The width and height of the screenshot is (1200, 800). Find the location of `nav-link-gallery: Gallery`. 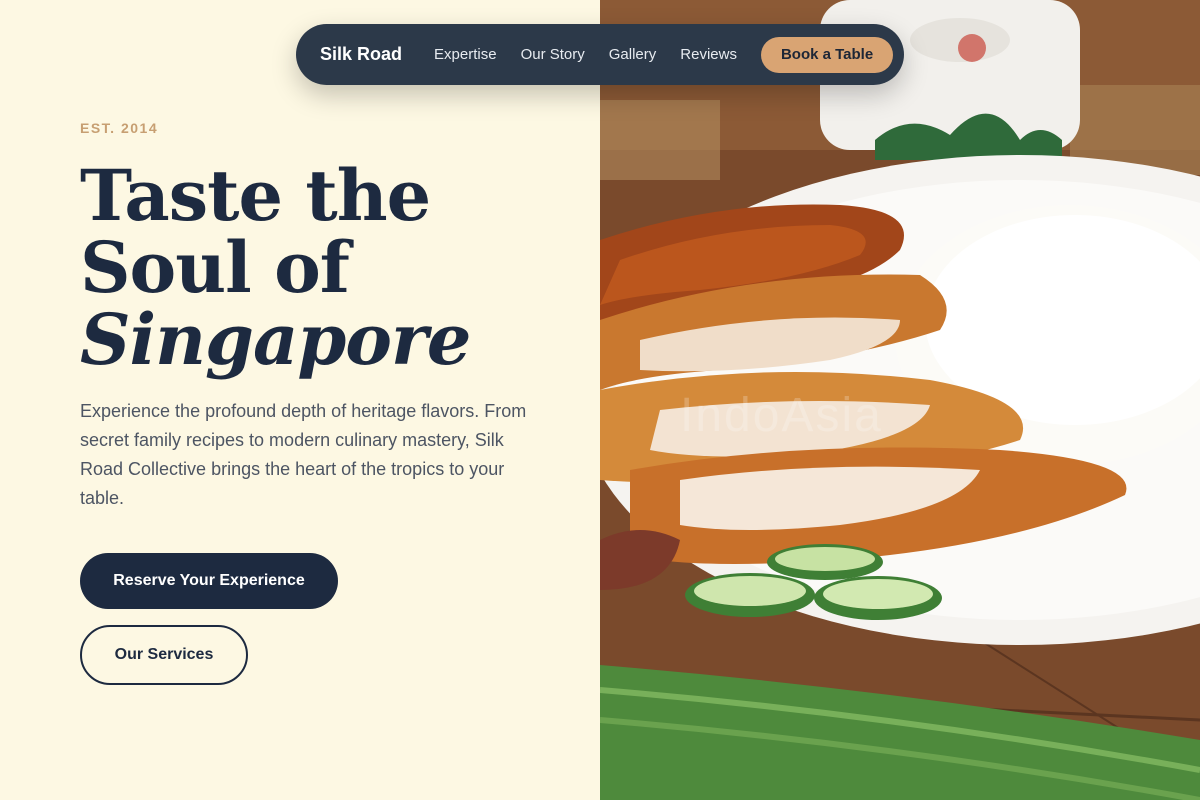

nav-link-gallery: Gallery is located at coordinates (633, 54).